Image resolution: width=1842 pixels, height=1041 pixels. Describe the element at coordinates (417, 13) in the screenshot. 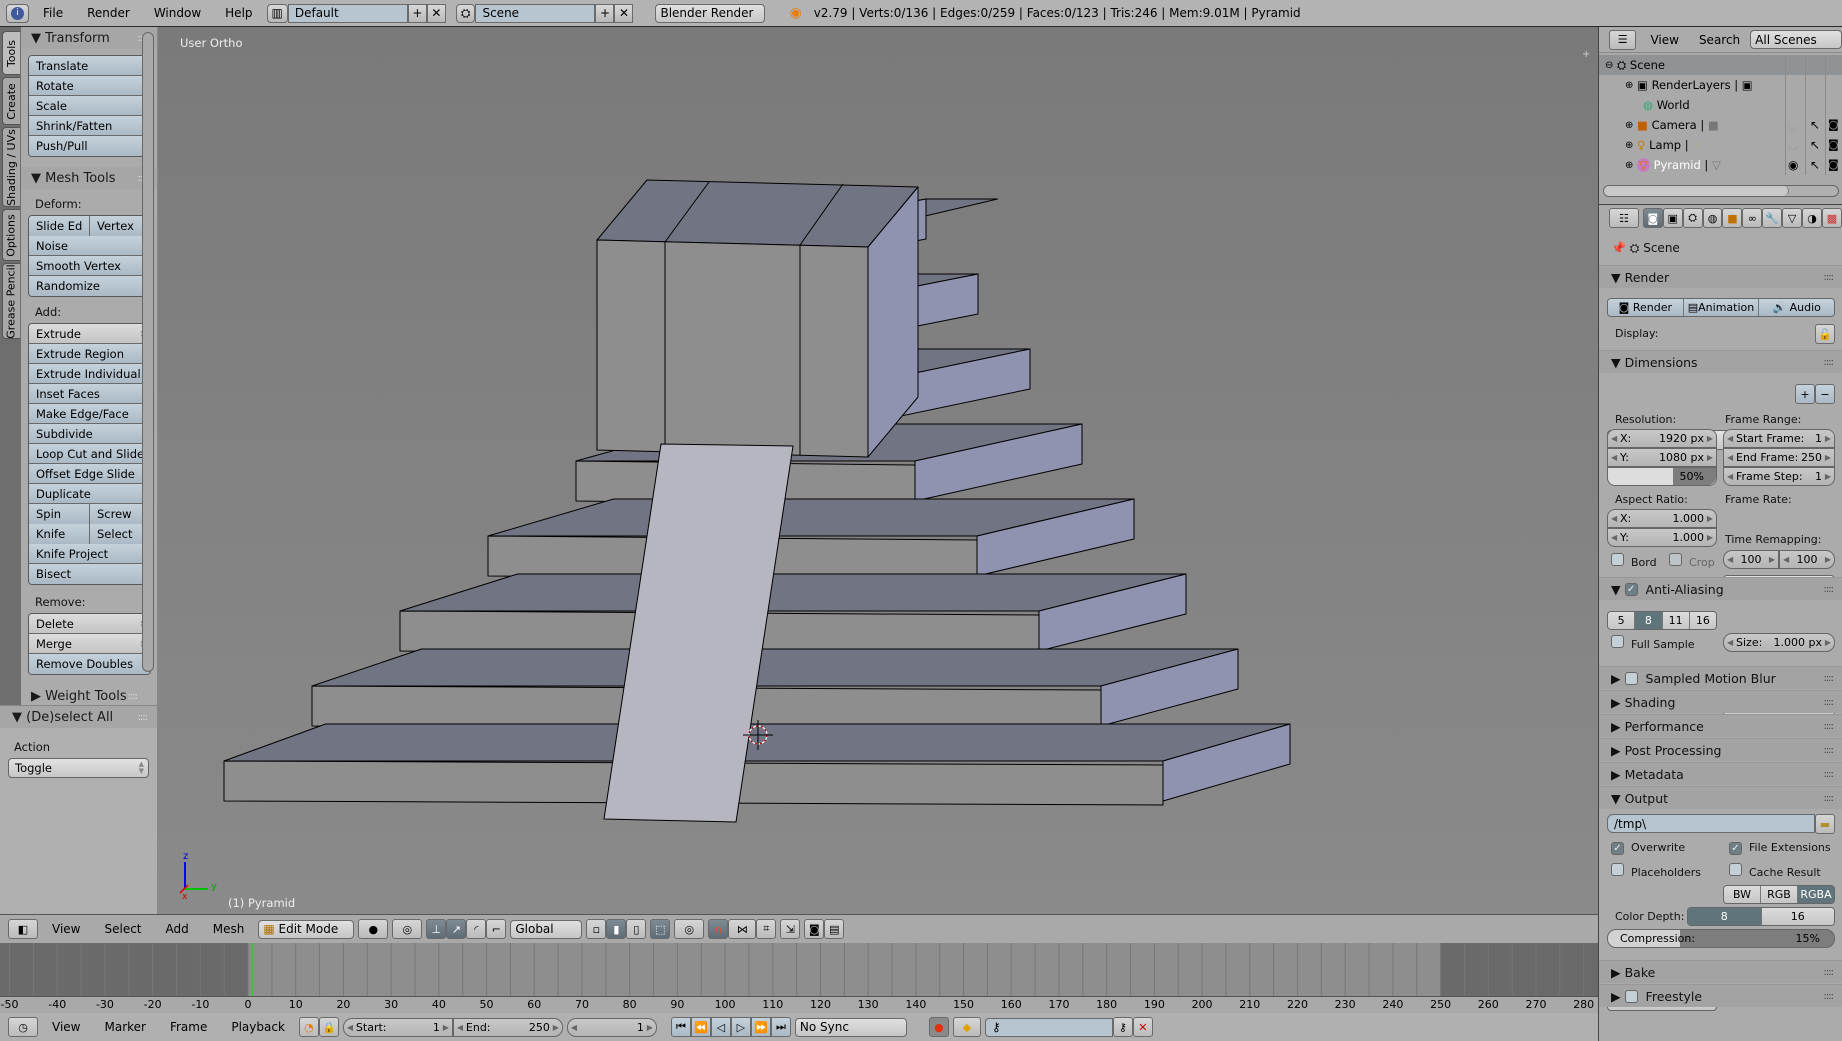

I see `add-layout-button: +` at that location.